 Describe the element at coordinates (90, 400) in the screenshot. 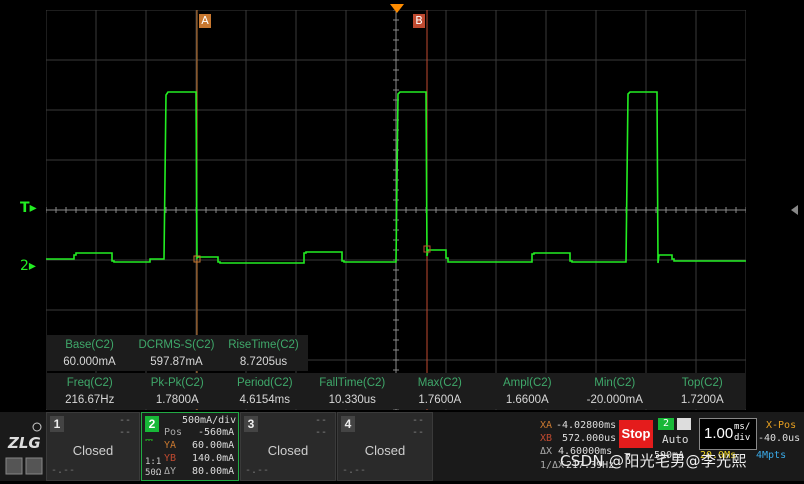

I see `measurement-value-r2-0: 216.67Hz` at that location.